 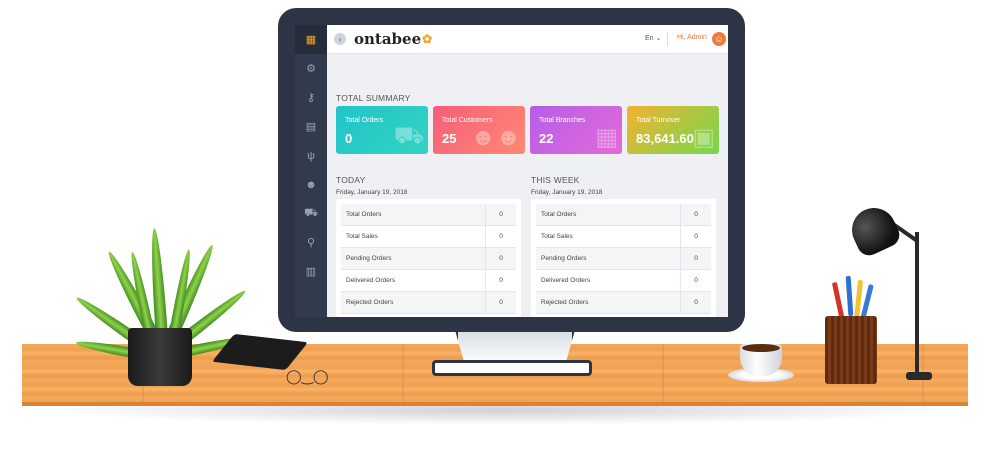 I want to click on users-icon: ☻, so click(x=311, y=184).